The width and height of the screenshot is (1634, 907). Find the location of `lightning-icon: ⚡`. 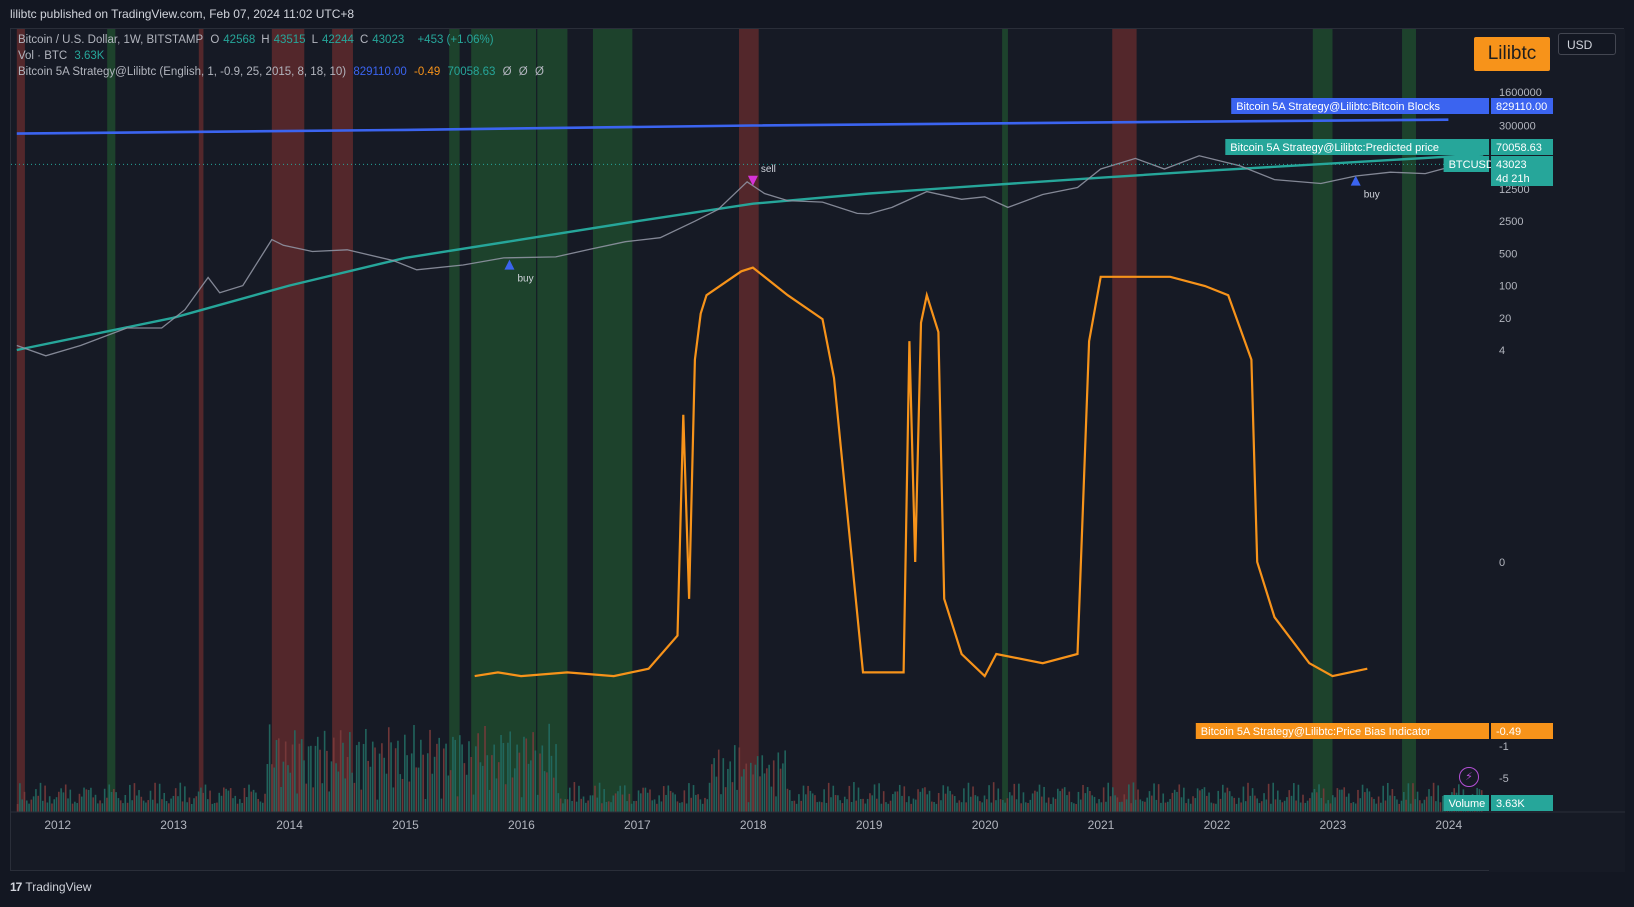

lightning-icon: ⚡ is located at coordinates (1469, 777).